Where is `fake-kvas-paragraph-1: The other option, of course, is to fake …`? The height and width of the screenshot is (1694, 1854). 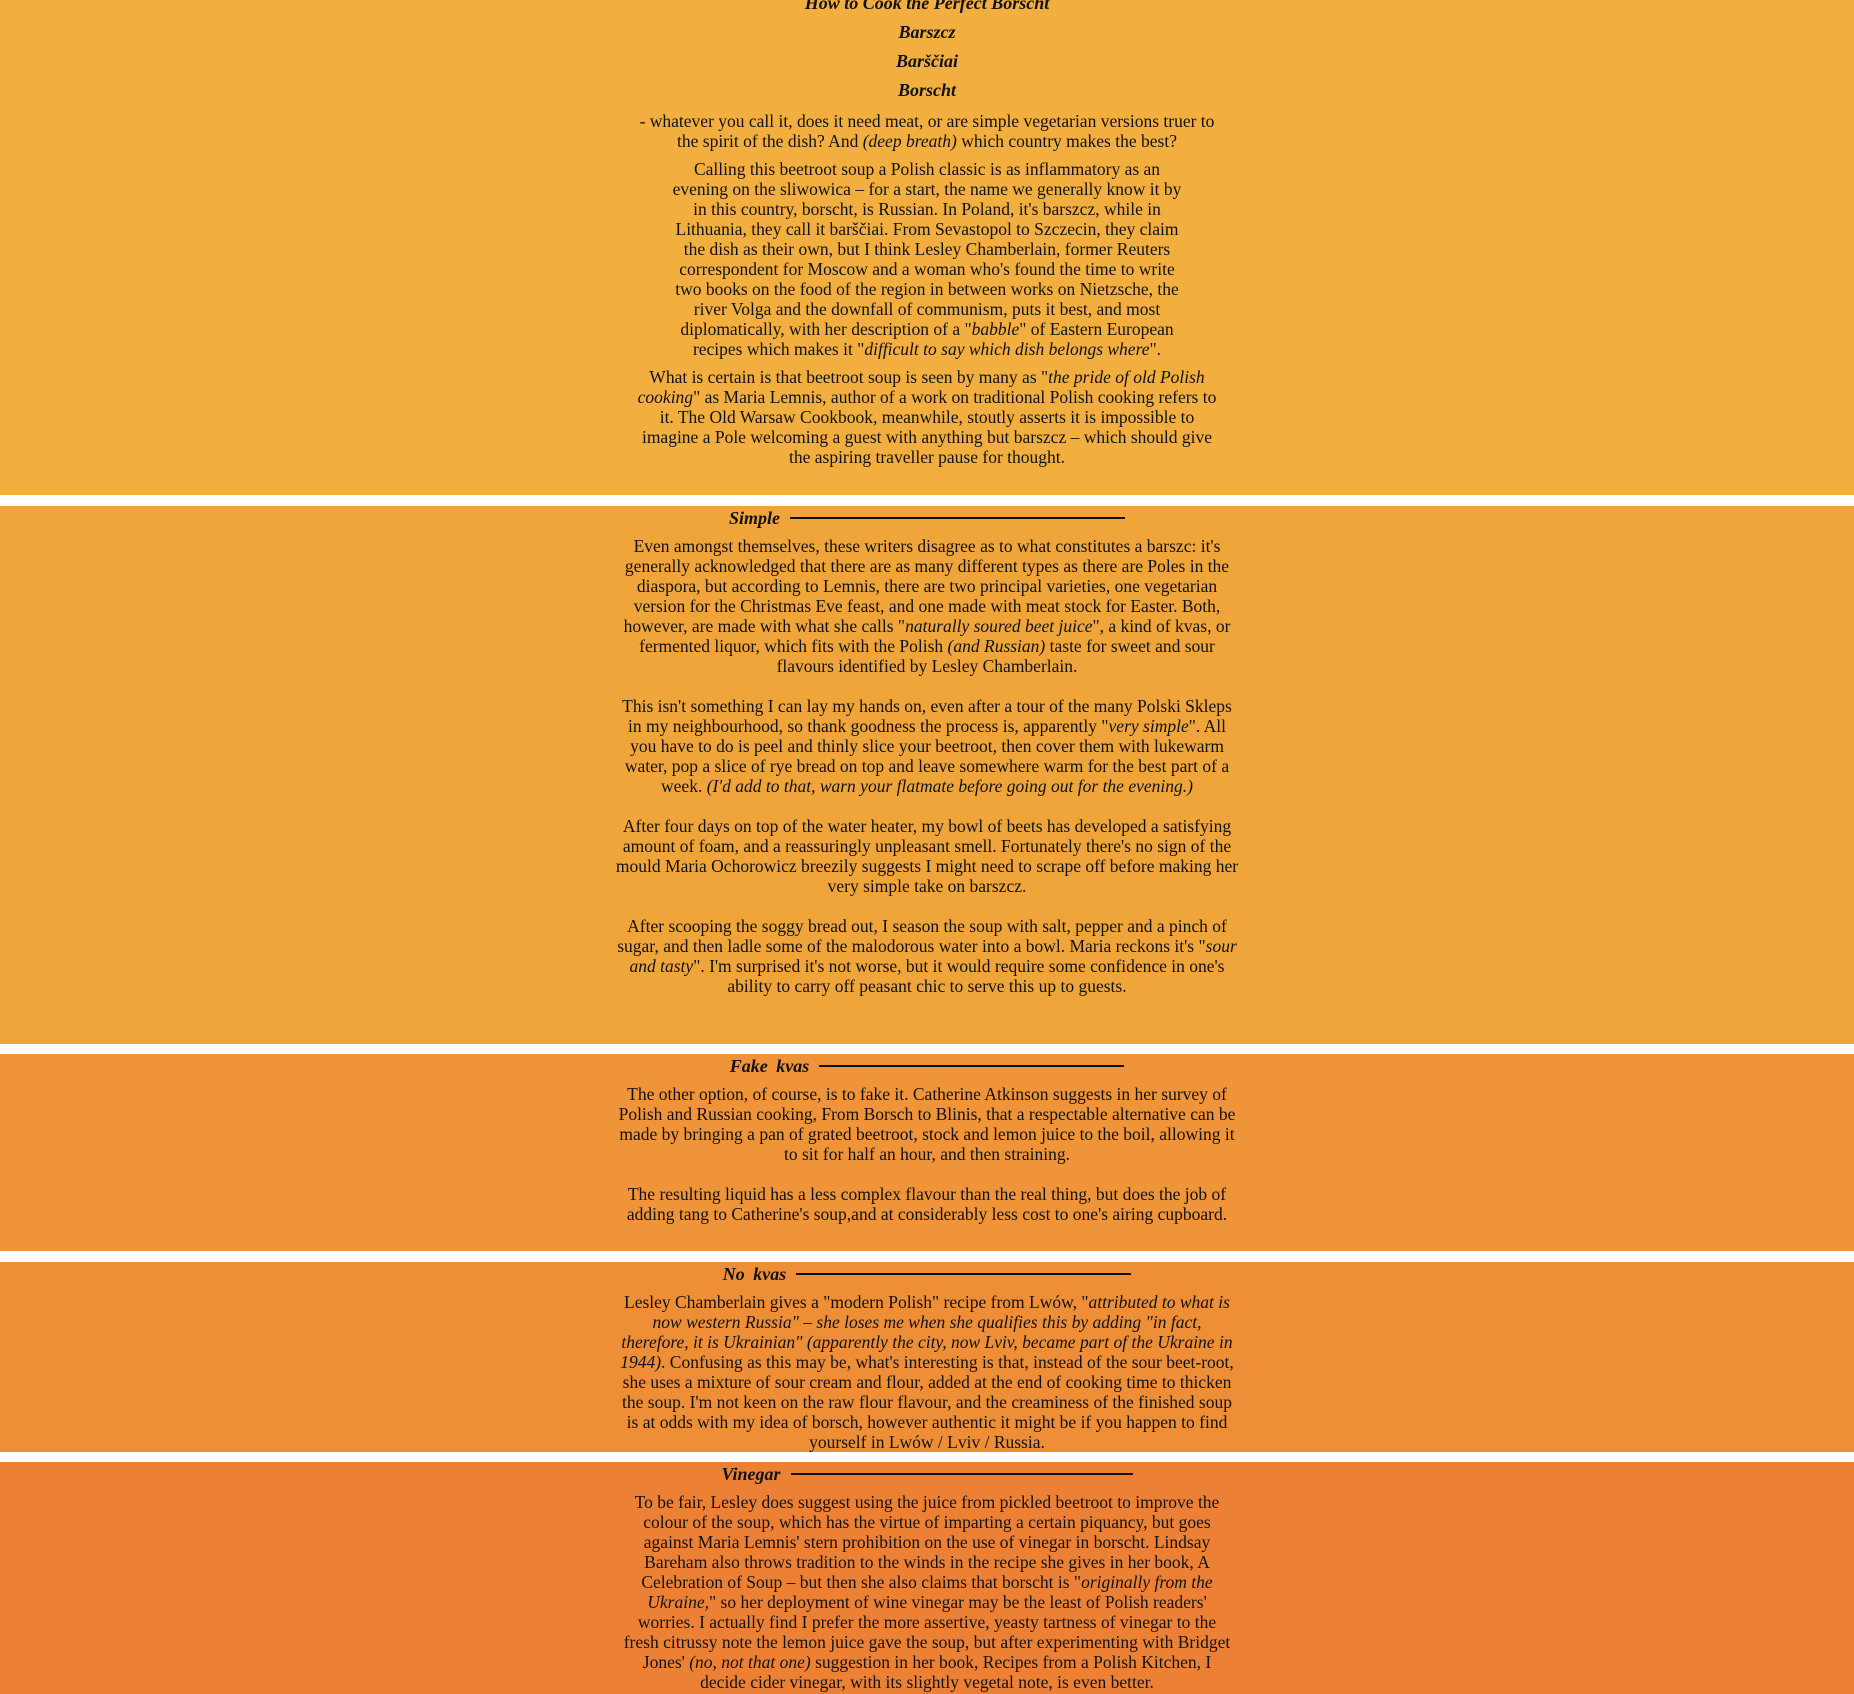 fake-kvas-paragraph-1: The other option, of course, is to fake … is located at coordinates (927, 1124).